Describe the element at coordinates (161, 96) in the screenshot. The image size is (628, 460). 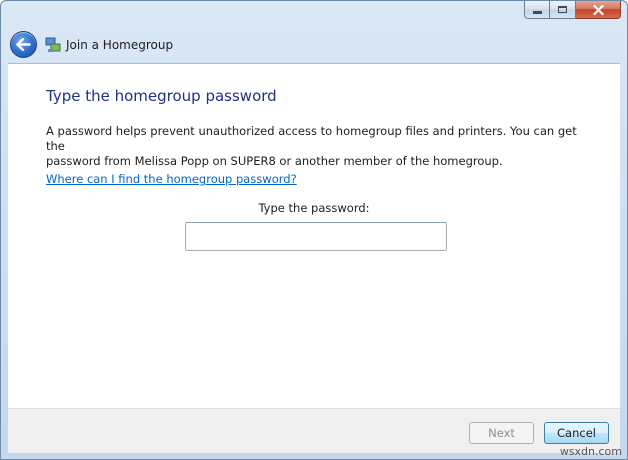
I see `page-heading: Type the homegroup password` at that location.